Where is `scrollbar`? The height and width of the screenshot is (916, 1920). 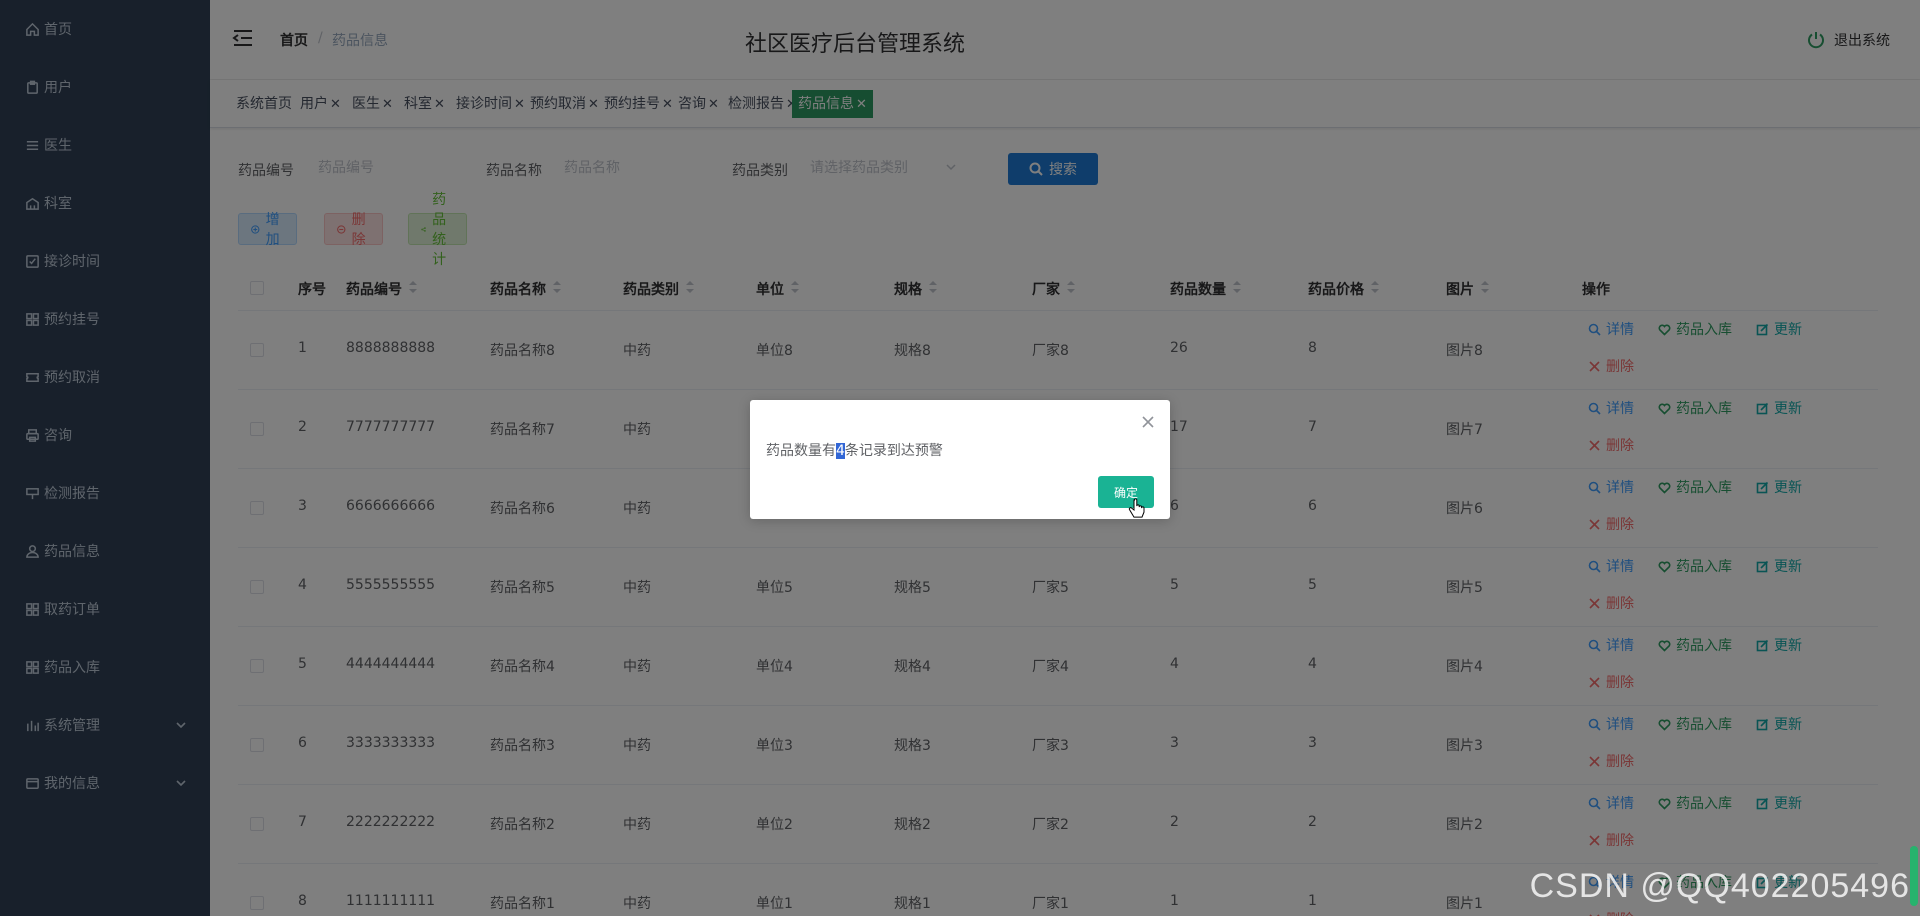 scrollbar is located at coordinates (1914, 876).